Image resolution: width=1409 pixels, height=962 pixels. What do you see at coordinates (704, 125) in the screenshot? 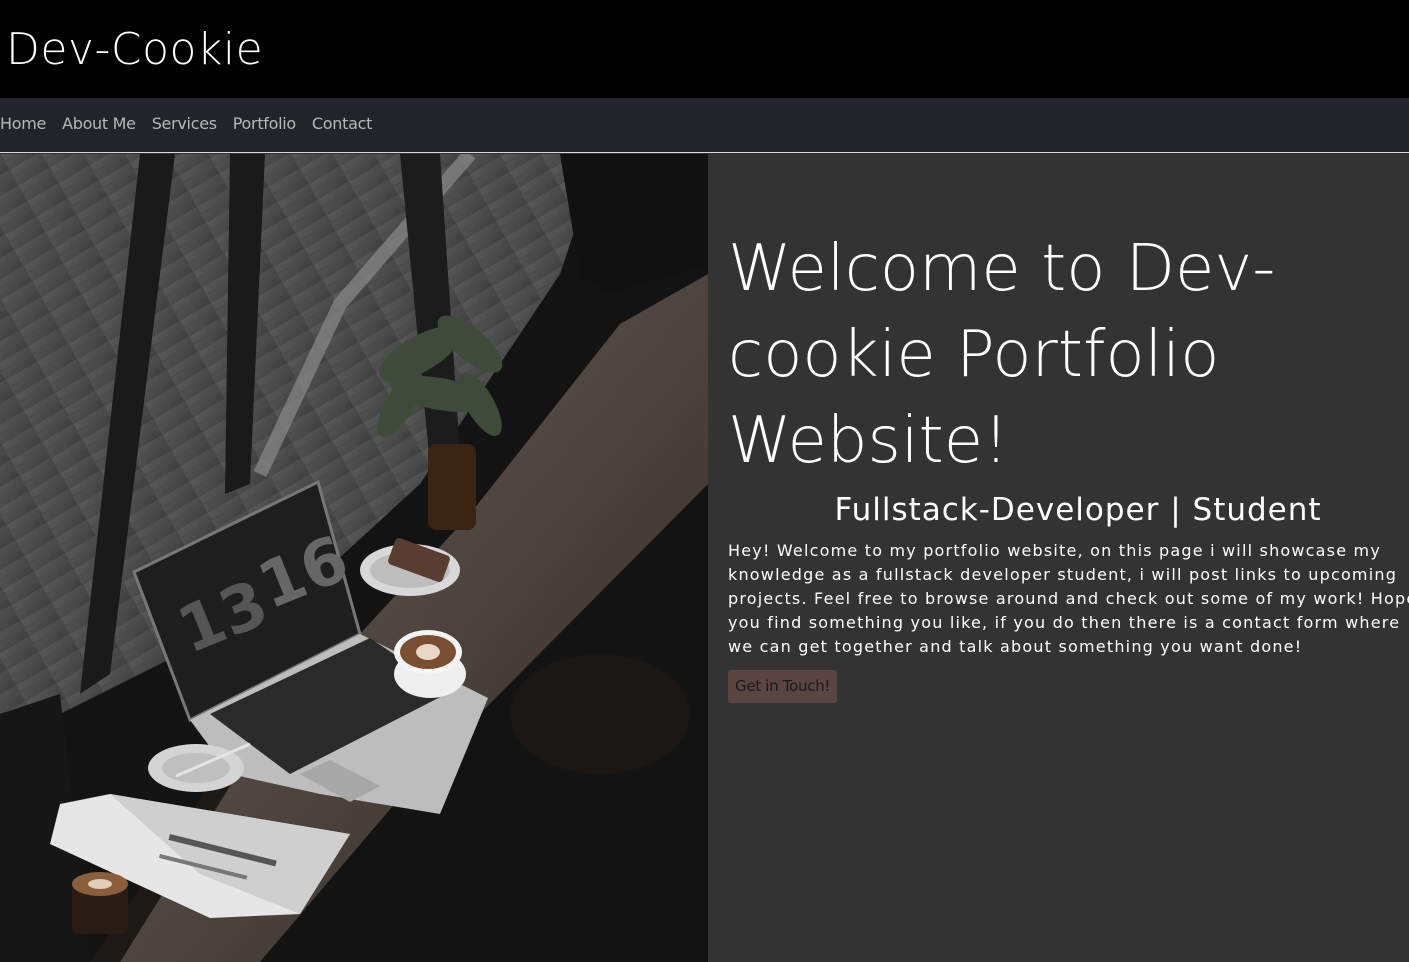
I see `main-navbar: Home About Me Services Portfolio Contact` at bounding box center [704, 125].